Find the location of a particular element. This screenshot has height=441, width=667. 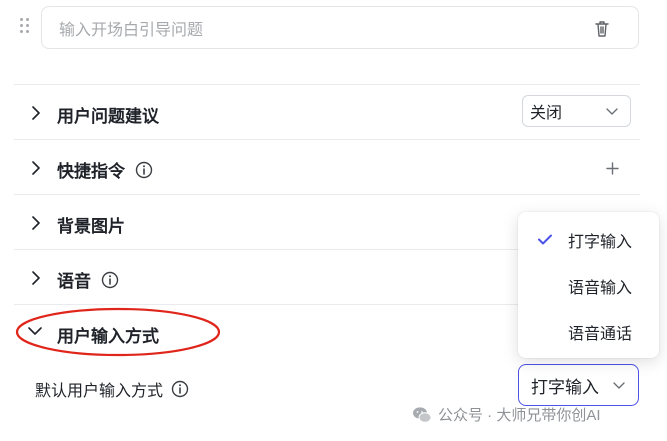

default-input-mode-label: 默认用户输入方式 is located at coordinates (112, 389).